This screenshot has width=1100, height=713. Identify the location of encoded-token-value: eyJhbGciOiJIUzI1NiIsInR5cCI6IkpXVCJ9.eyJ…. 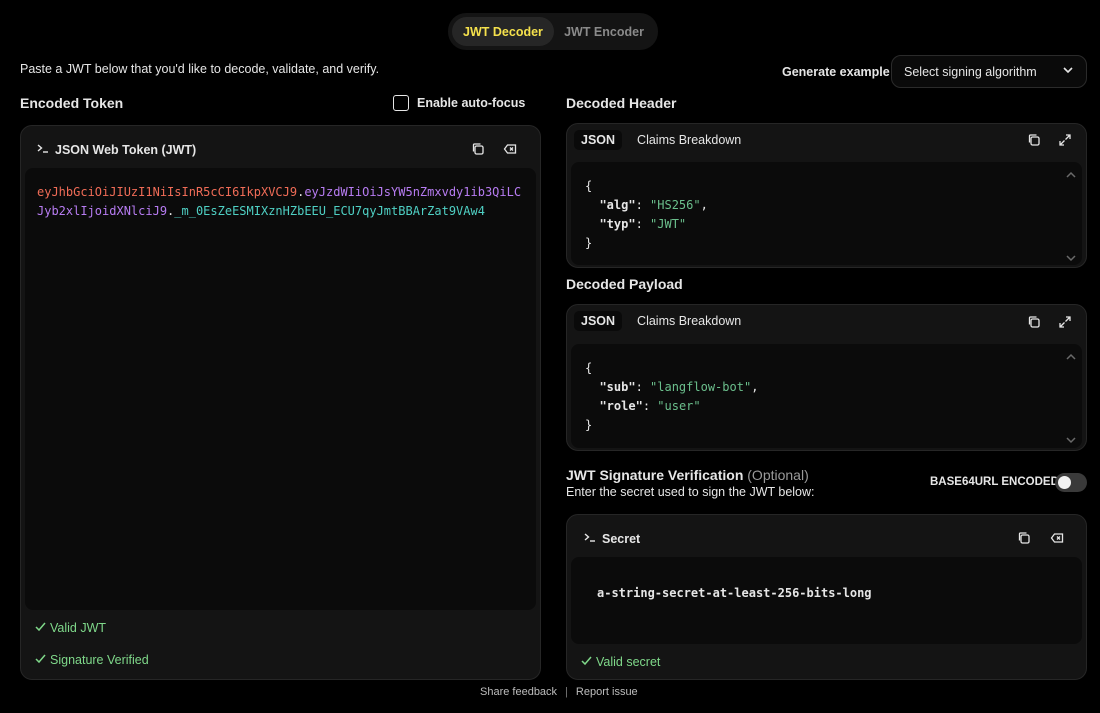
(282, 202).